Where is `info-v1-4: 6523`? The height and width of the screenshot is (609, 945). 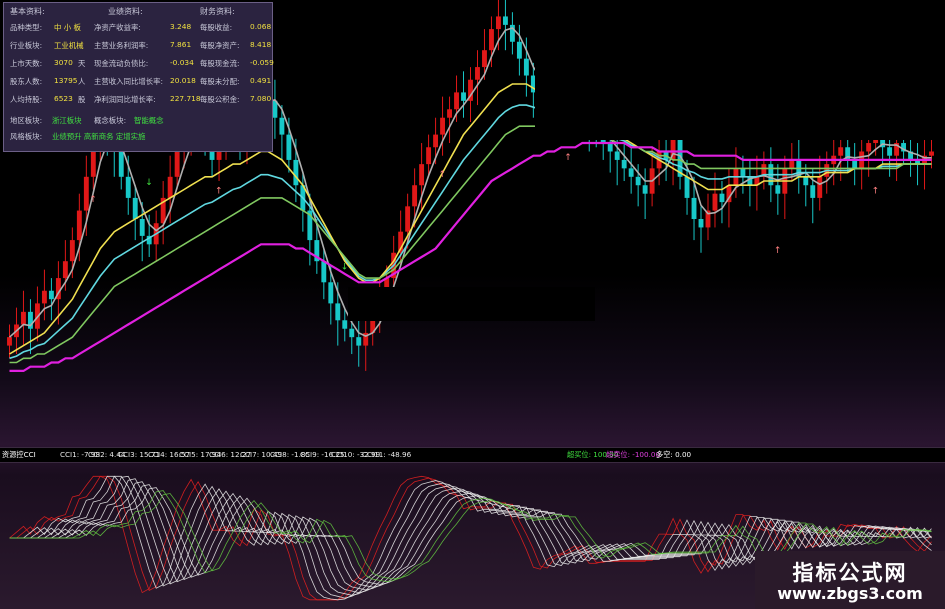 info-v1-4: 6523 is located at coordinates (63, 98).